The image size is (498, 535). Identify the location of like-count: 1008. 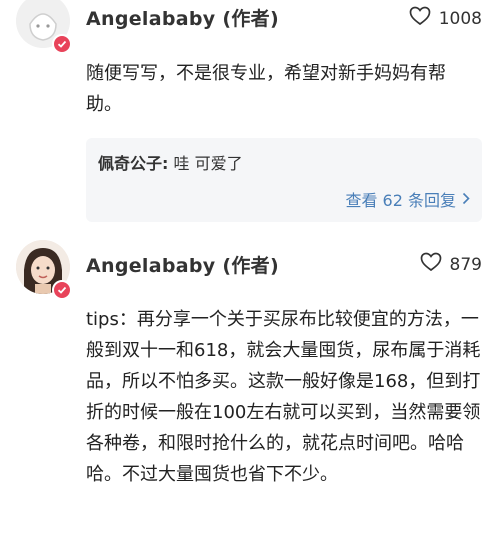
(460, 18).